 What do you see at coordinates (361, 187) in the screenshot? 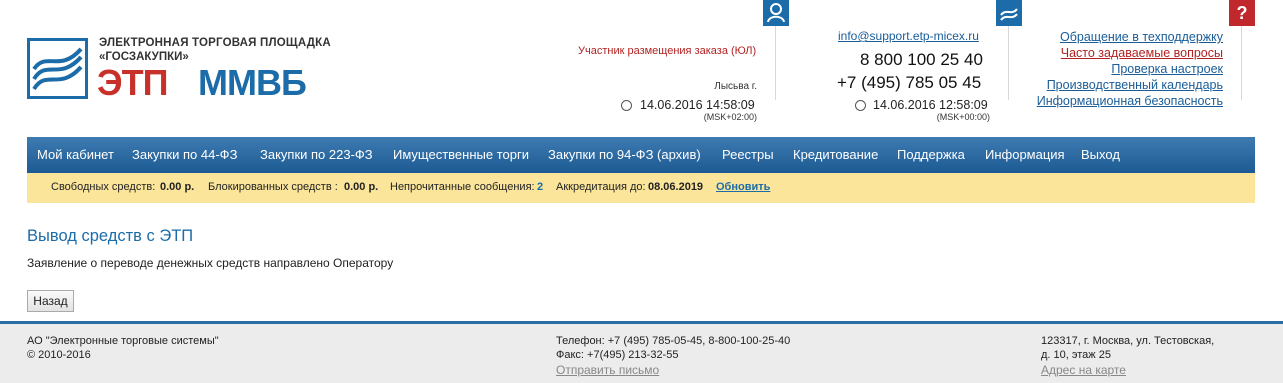
I see `blocked-funds-value: 0.00 р.` at bounding box center [361, 187].